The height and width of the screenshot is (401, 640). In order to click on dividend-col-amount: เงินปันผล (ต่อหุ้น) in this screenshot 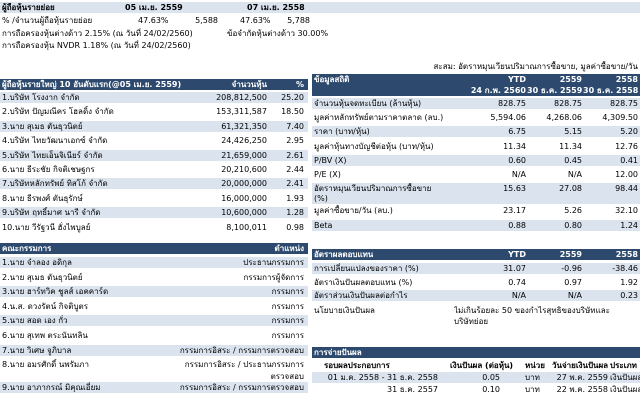, I will do `click(482, 365)`.